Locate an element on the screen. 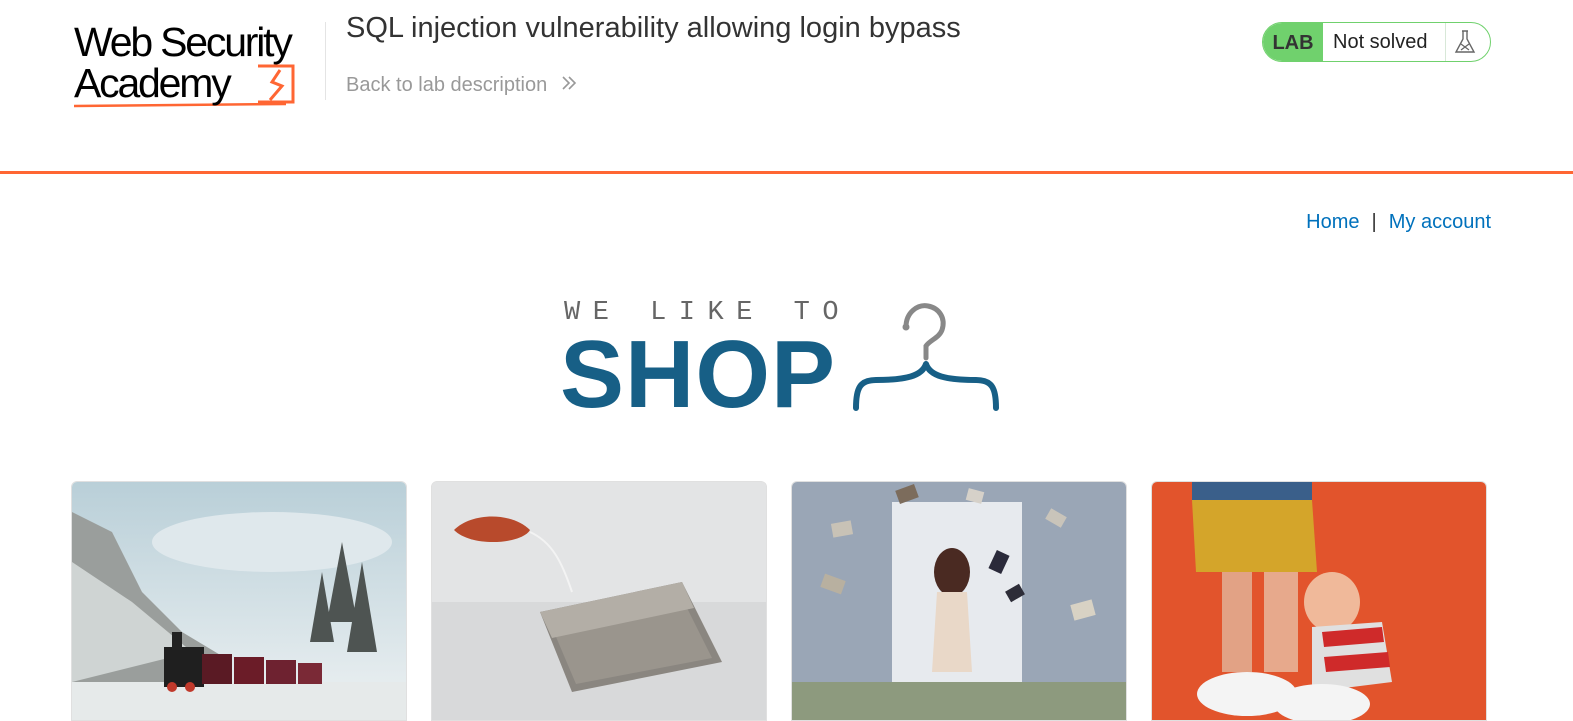 The height and width of the screenshot is (721, 1573). double-chevron-right-icon is located at coordinates (569, 85).